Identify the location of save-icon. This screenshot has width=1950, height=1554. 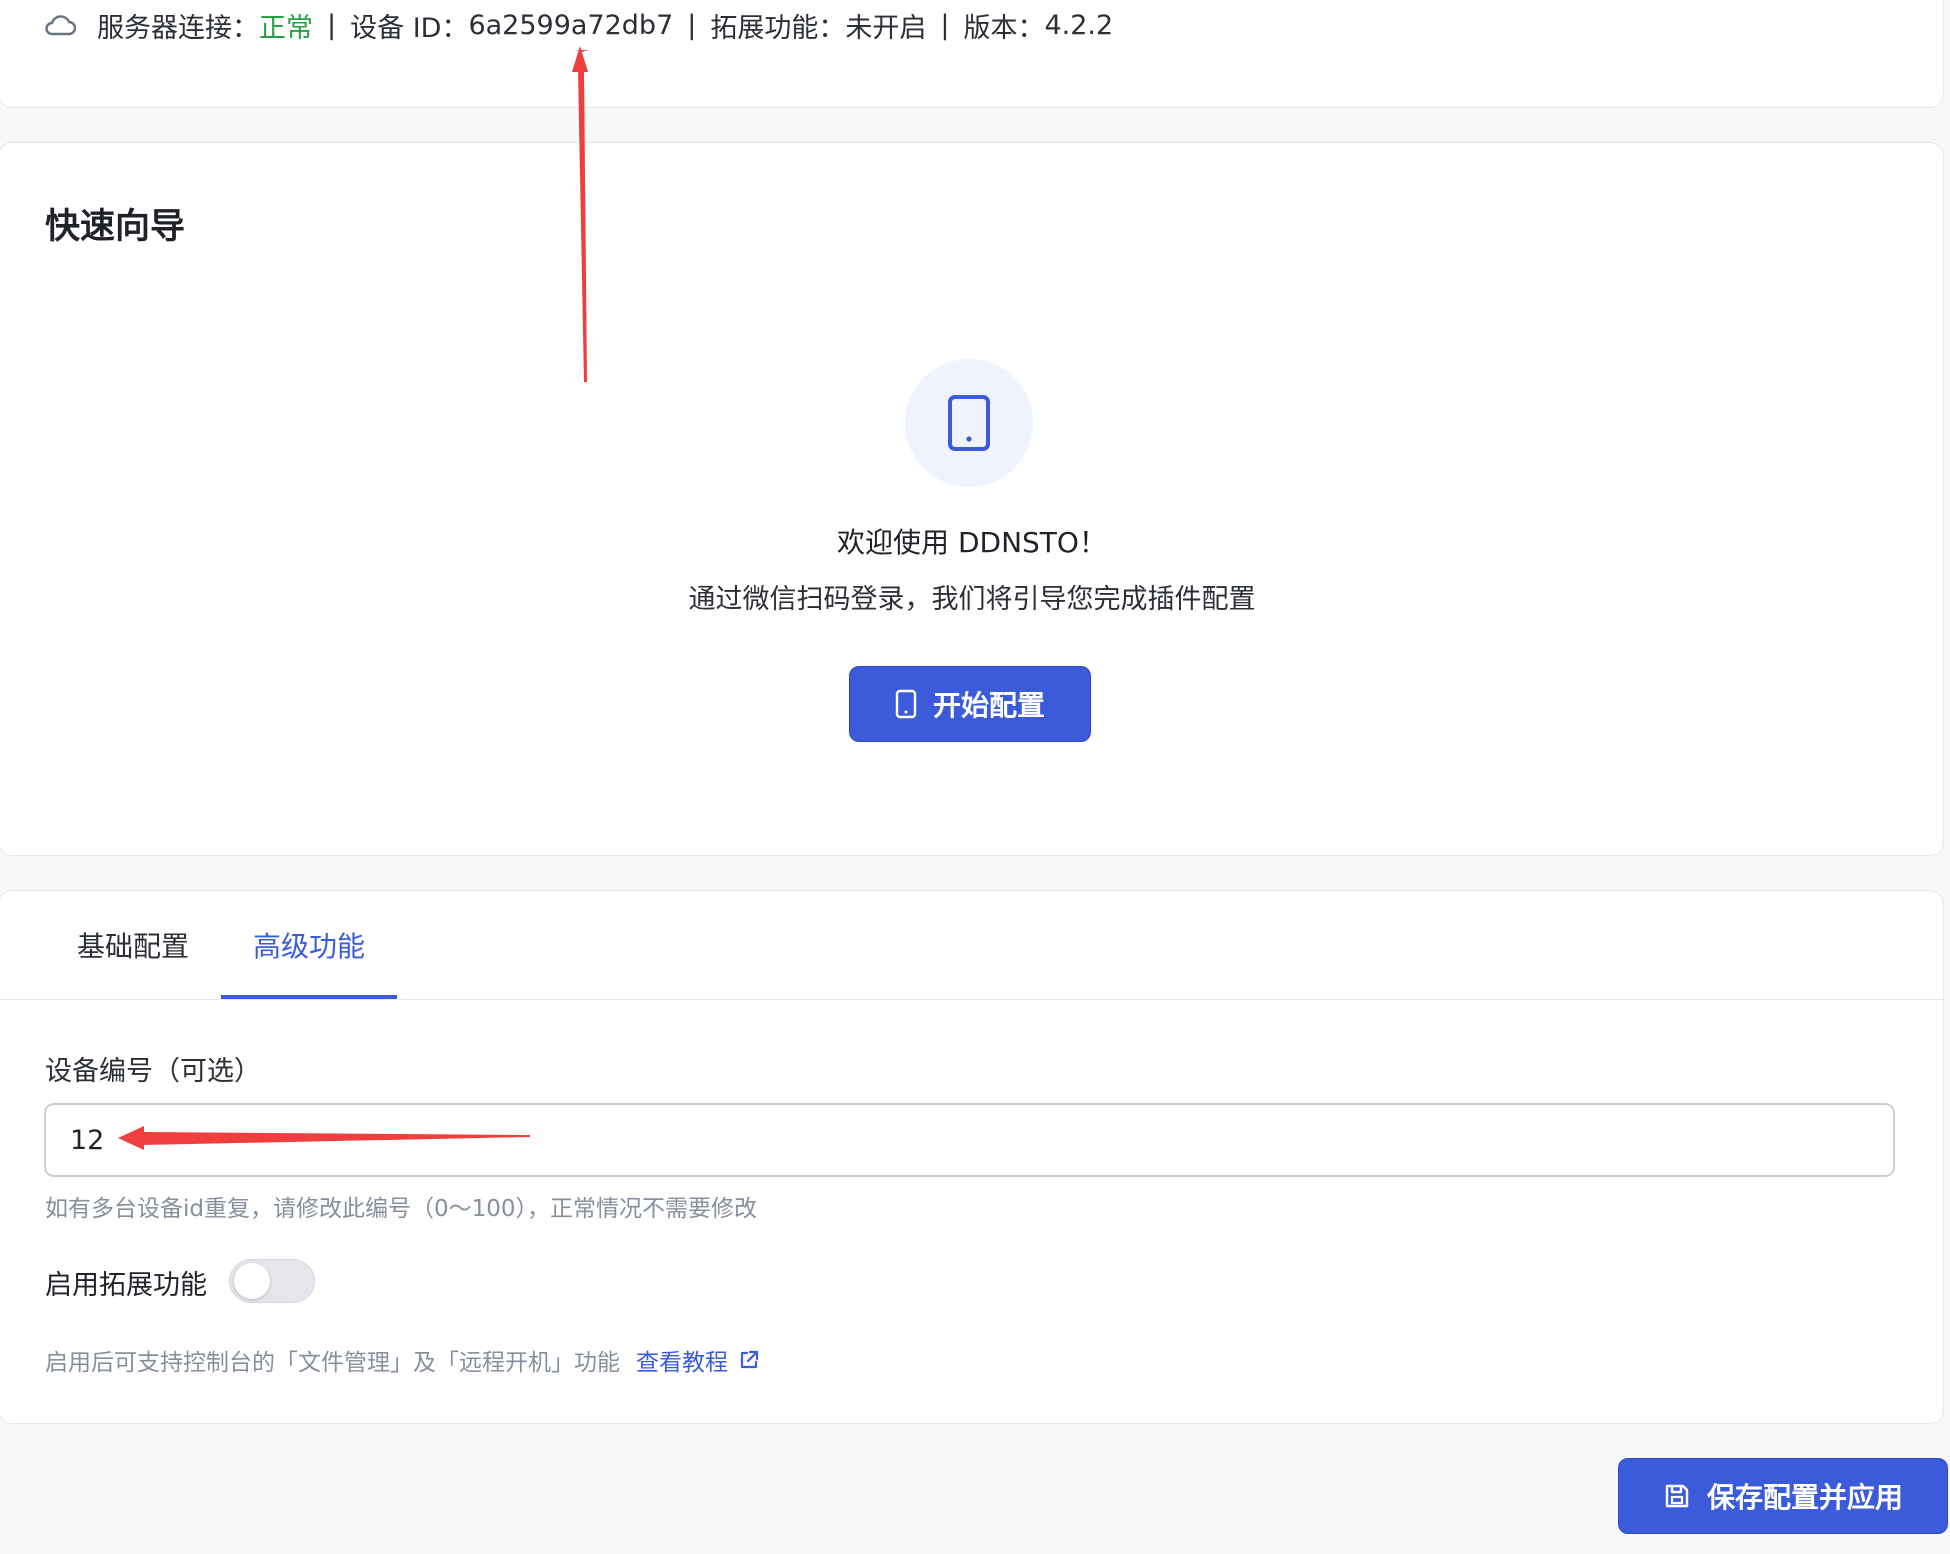
(1677, 1496).